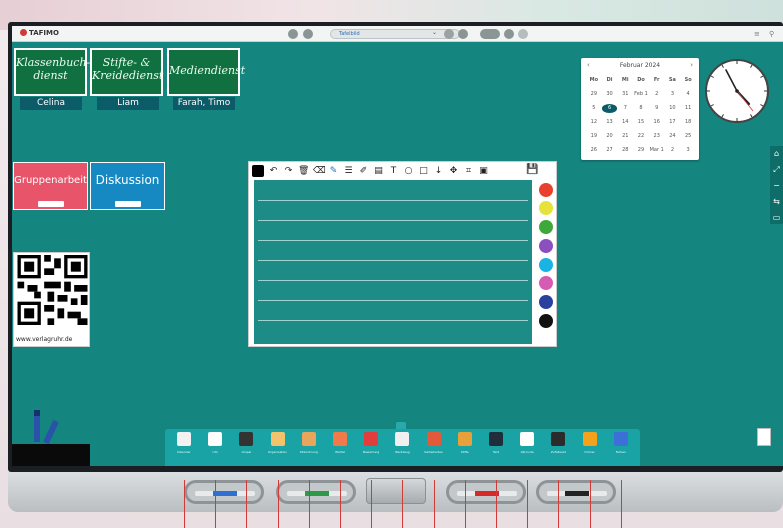 The height and width of the screenshot is (528, 783). What do you see at coordinates (126, 72) in the screenshot?
I see `duty-card-stifte: Stifte- & Kreidedienst` at bounding box center [126, 72].